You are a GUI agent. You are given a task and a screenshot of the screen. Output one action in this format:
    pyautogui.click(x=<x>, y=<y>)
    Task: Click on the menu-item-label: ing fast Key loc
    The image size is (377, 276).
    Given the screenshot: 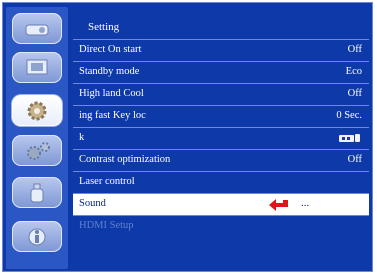 What is the action you would take?
    pyautogui.click(x=112, y=115)
    